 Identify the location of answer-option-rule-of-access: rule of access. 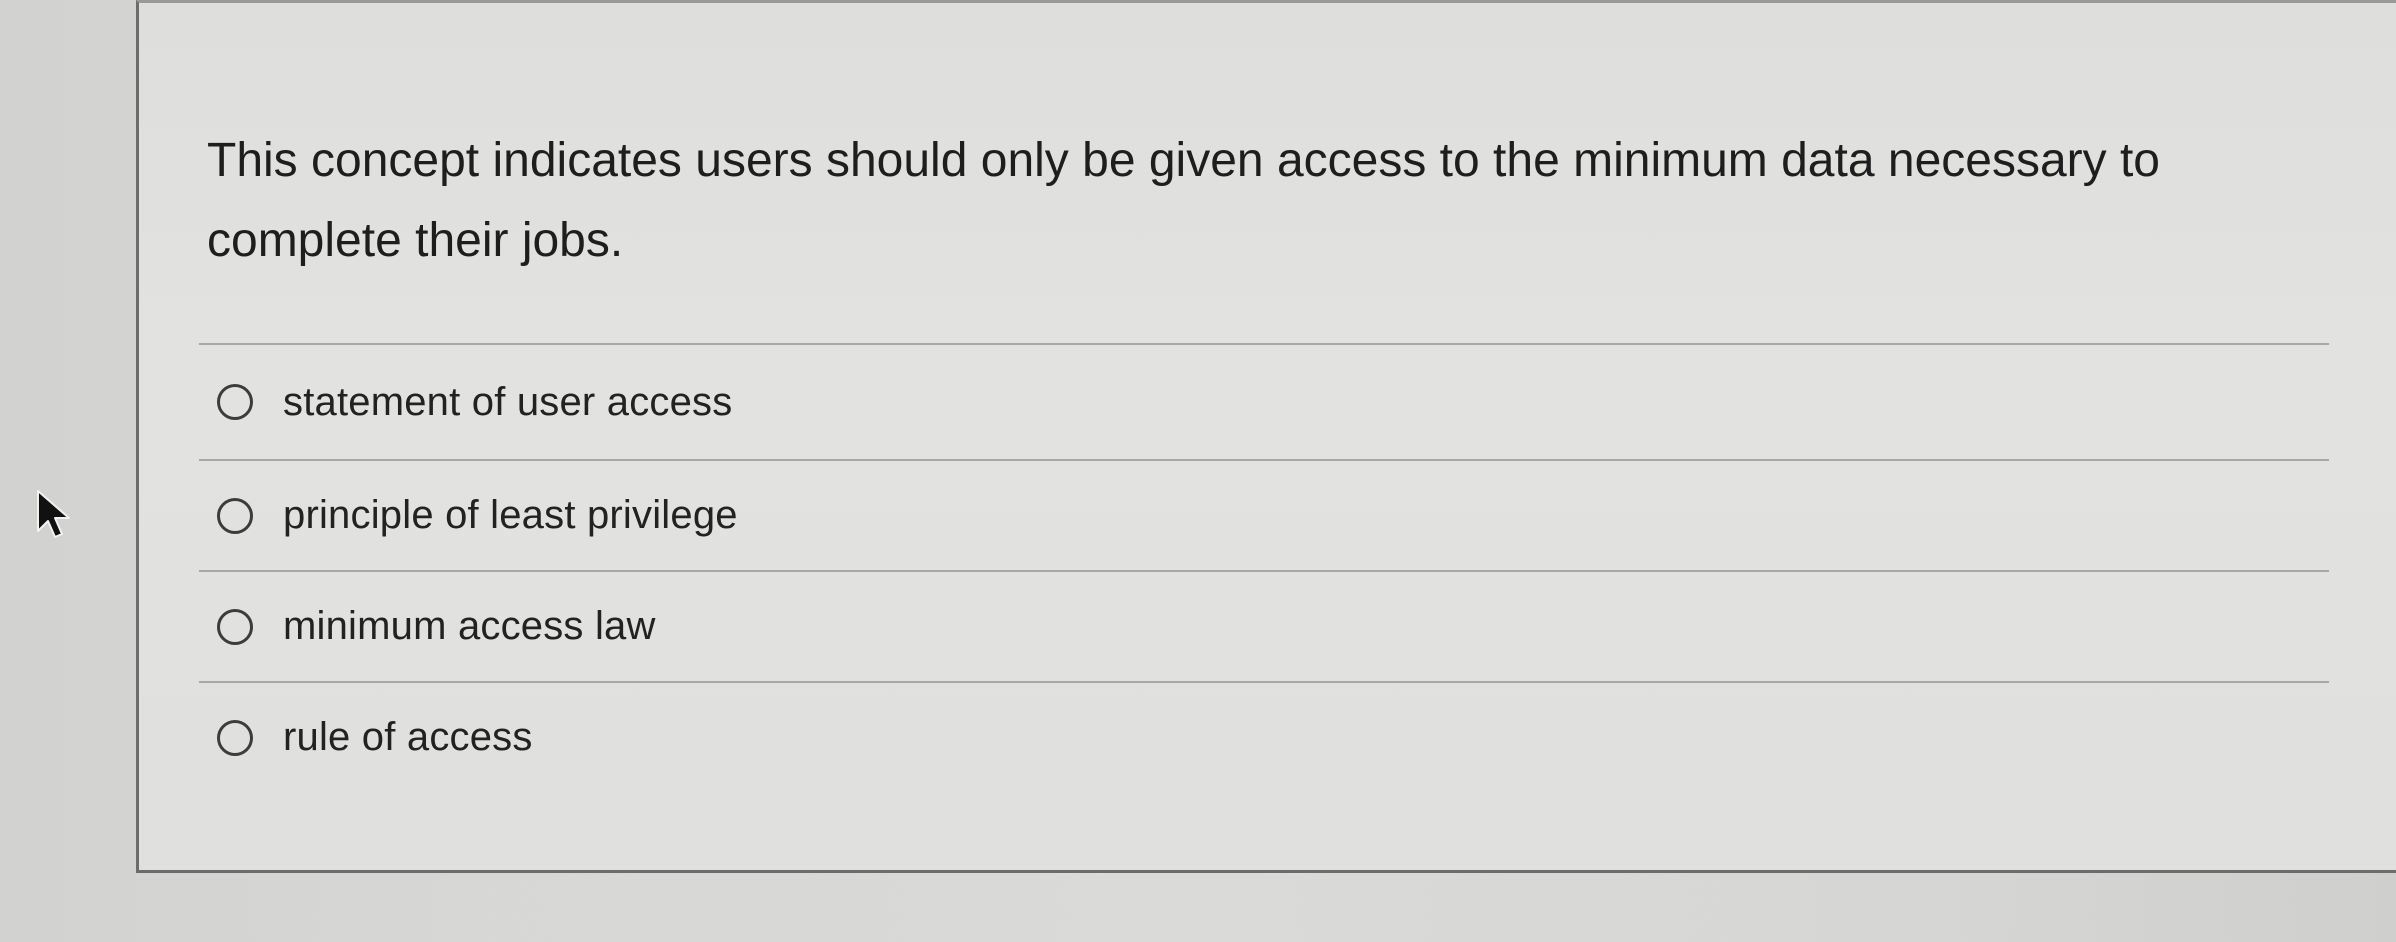
(1264, 736).